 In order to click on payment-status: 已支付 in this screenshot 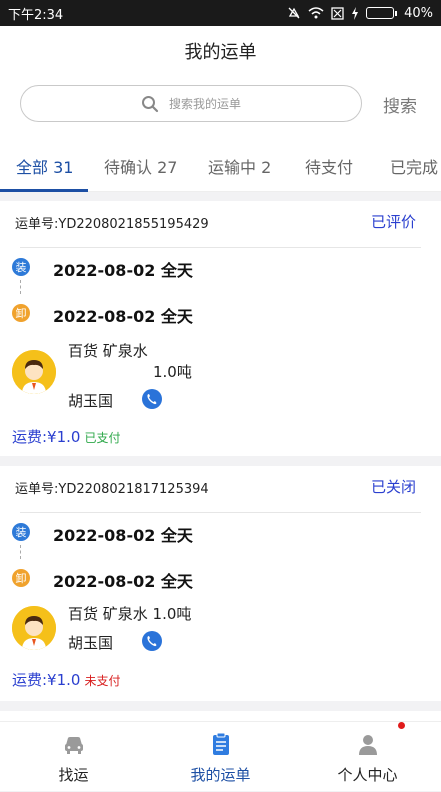, I will do `click(102, 438)`.